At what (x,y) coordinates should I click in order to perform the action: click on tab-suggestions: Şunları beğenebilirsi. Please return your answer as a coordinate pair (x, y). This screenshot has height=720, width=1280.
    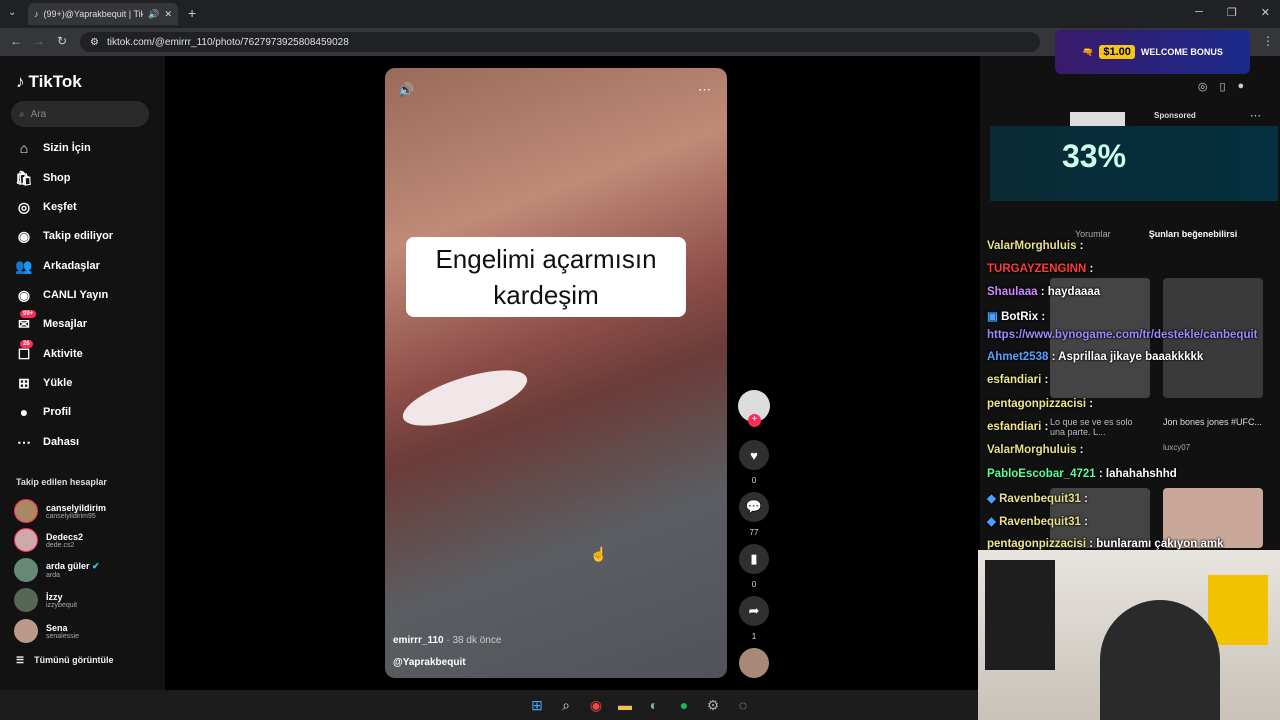
    Looking at the image, I should click on (1193, 234).